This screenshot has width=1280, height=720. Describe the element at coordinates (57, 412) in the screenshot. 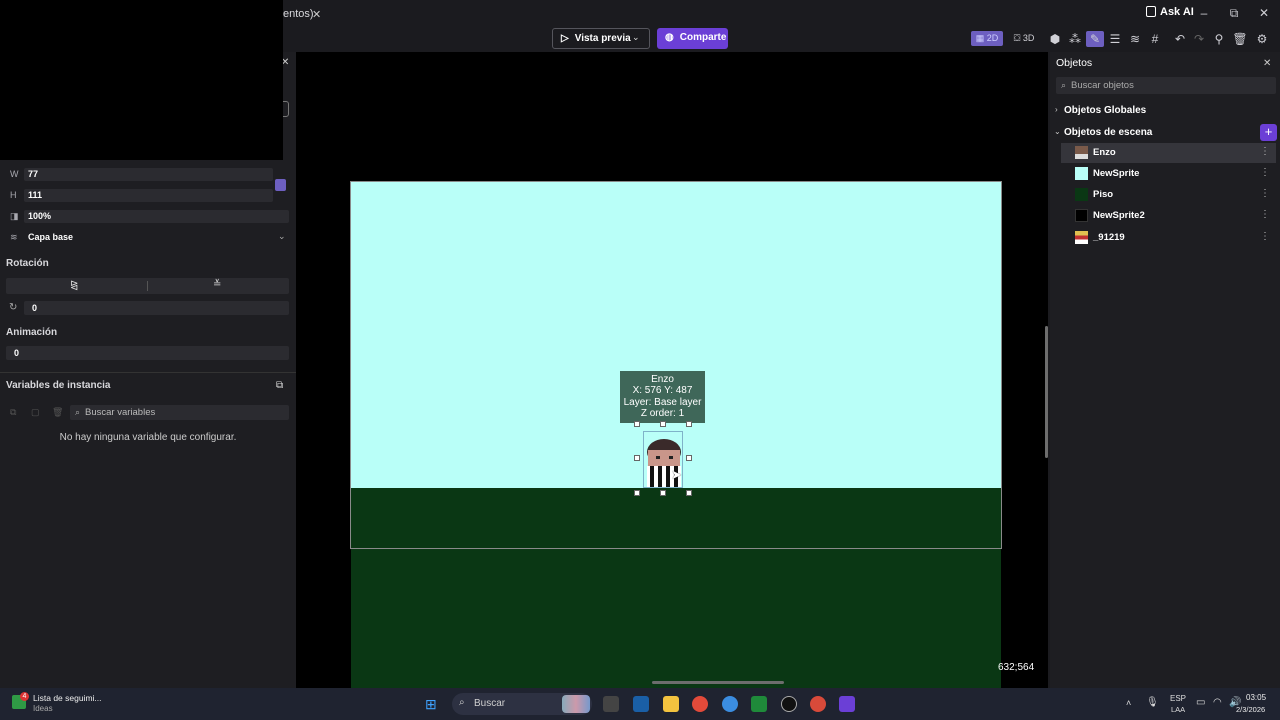

I see `trash-icon: 🗑` at that location.